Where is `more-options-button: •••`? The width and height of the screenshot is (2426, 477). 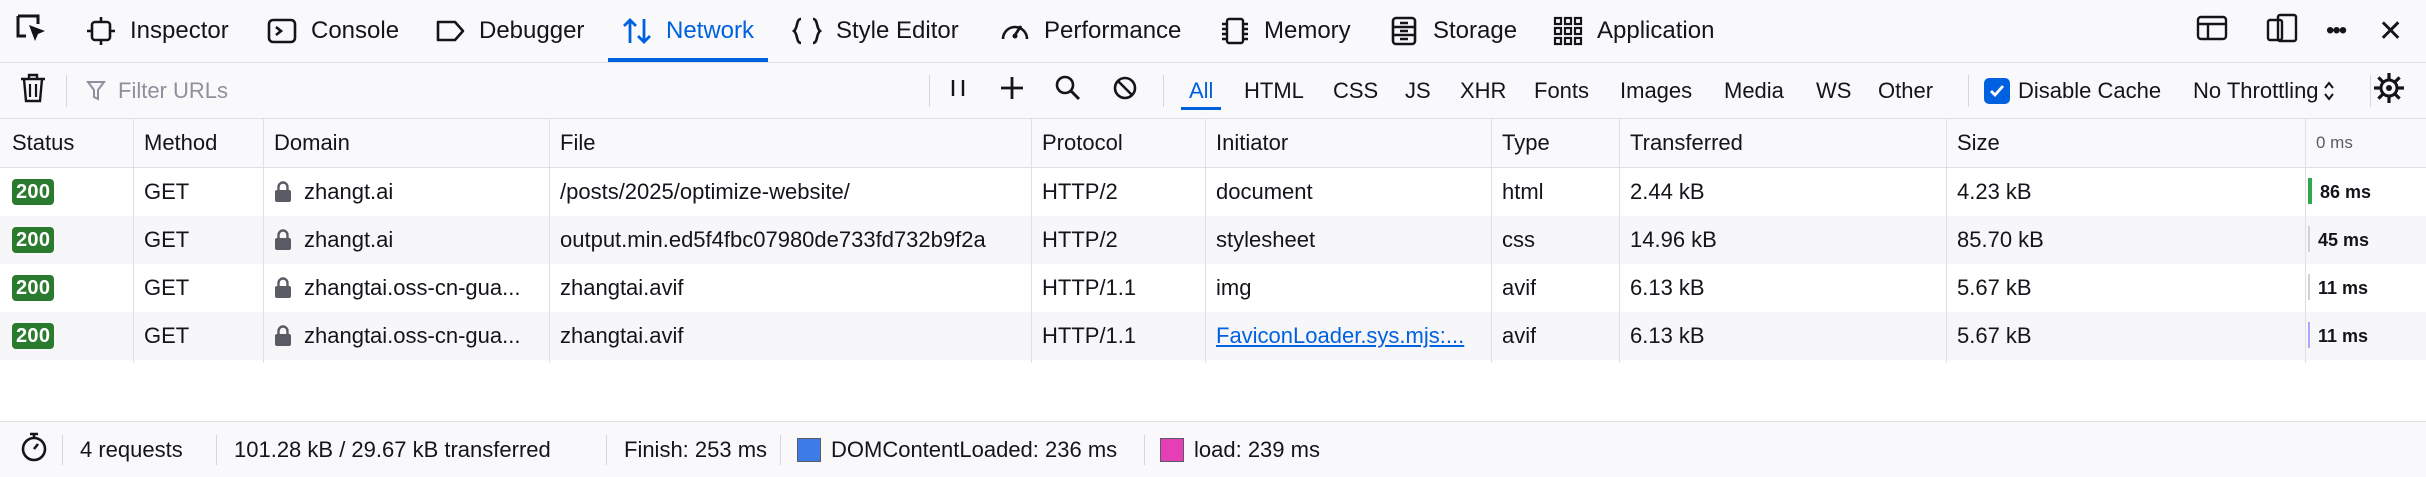
more-options-button: ••• is located at coordinates (2336, 31).